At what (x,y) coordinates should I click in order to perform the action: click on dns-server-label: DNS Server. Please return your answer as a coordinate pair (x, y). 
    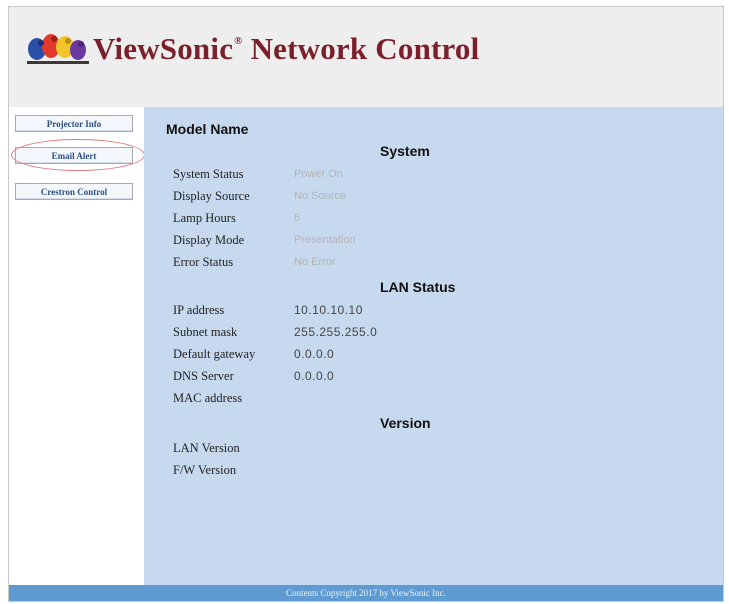
    Looking at the image, I should click on (203, 376).